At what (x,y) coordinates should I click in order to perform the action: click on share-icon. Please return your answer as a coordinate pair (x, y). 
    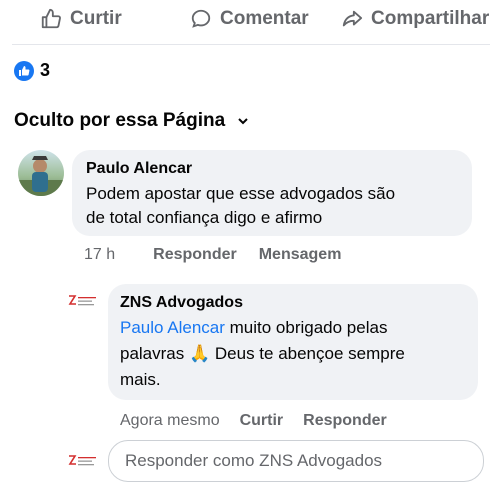
    Looking at the image, I should click on (352, 18).